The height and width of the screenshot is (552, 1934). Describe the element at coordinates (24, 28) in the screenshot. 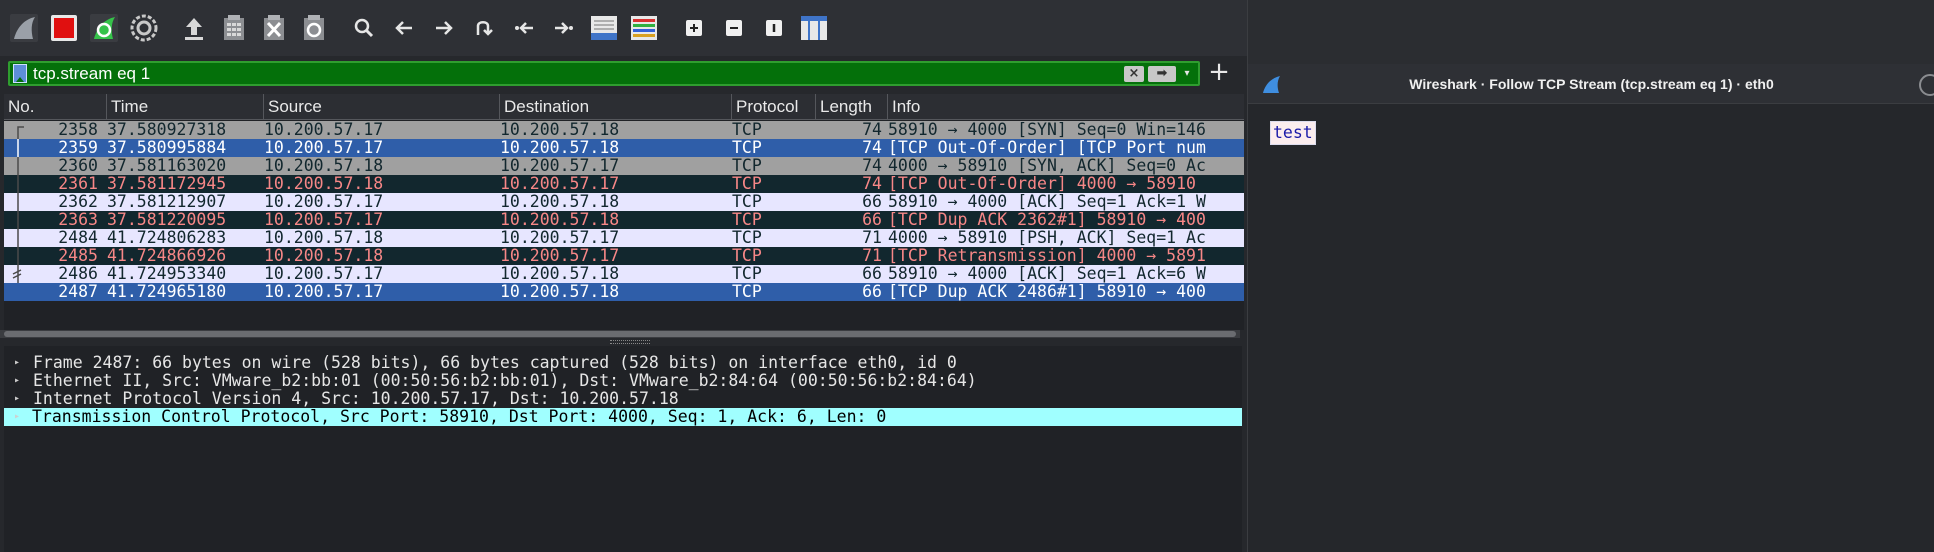

I see `shark-fin-start-icon` at that location.